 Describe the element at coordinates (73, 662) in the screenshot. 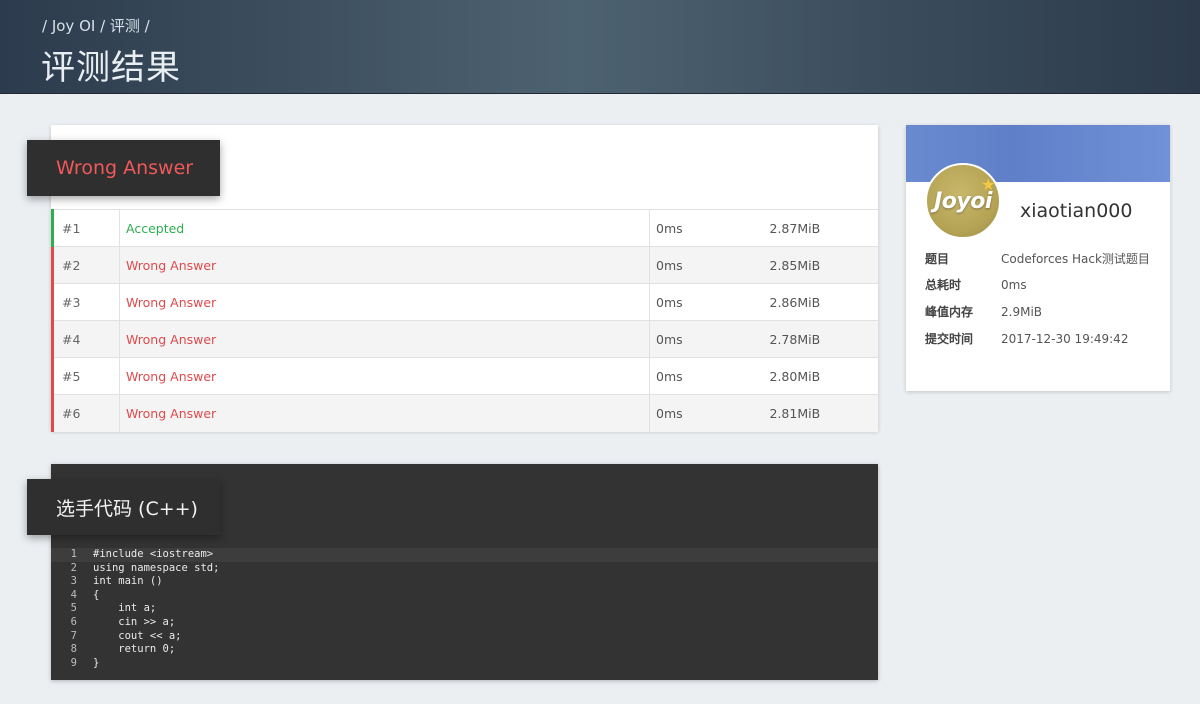

I see `line-number: 9` at that location.